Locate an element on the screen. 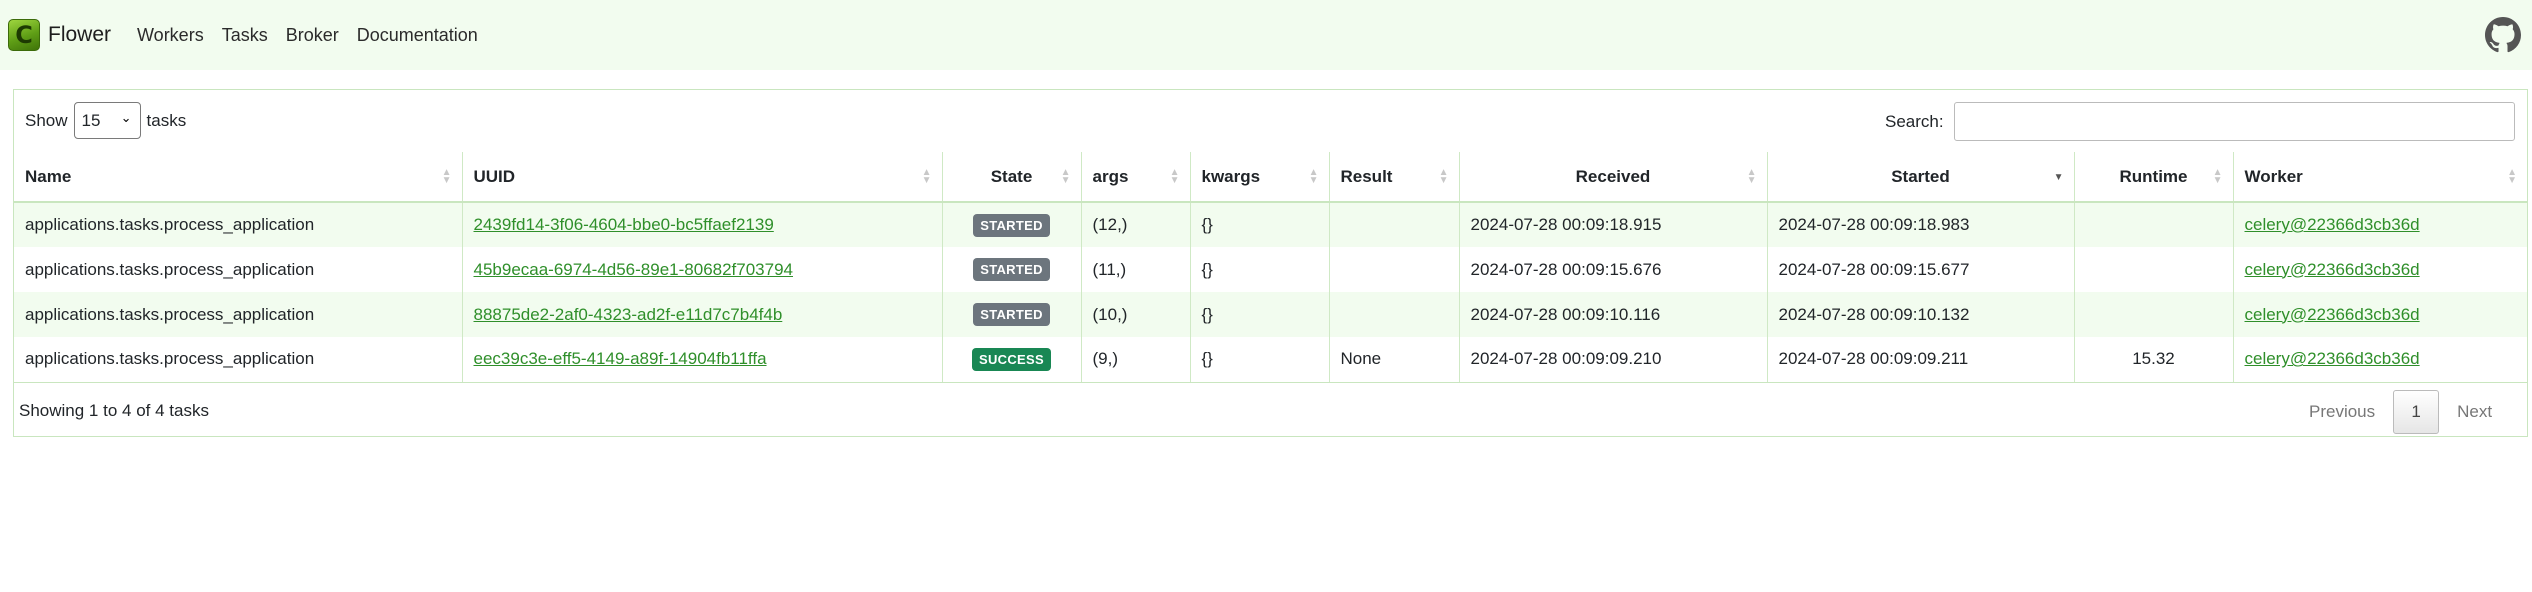 The height and width of the screenshot is (592, 2532). task-uuid-cell: 45b9ecaa-6974-4d56-89e1-80682f703794 is located at coordinates (702, 269).